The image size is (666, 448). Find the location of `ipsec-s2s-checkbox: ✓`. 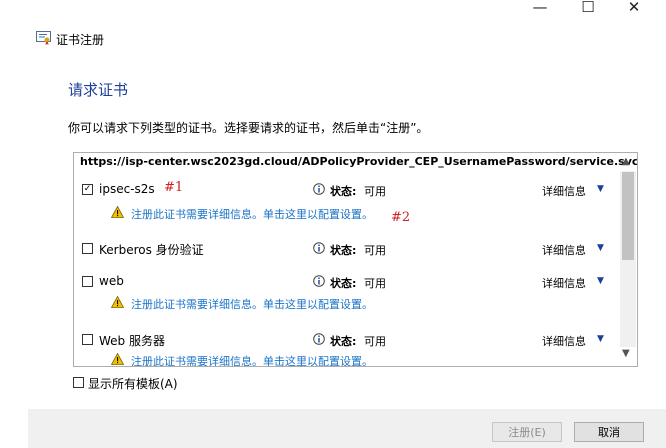

ipsec-s2s-checkbox: ✓ is located at coordinates (87, 189).